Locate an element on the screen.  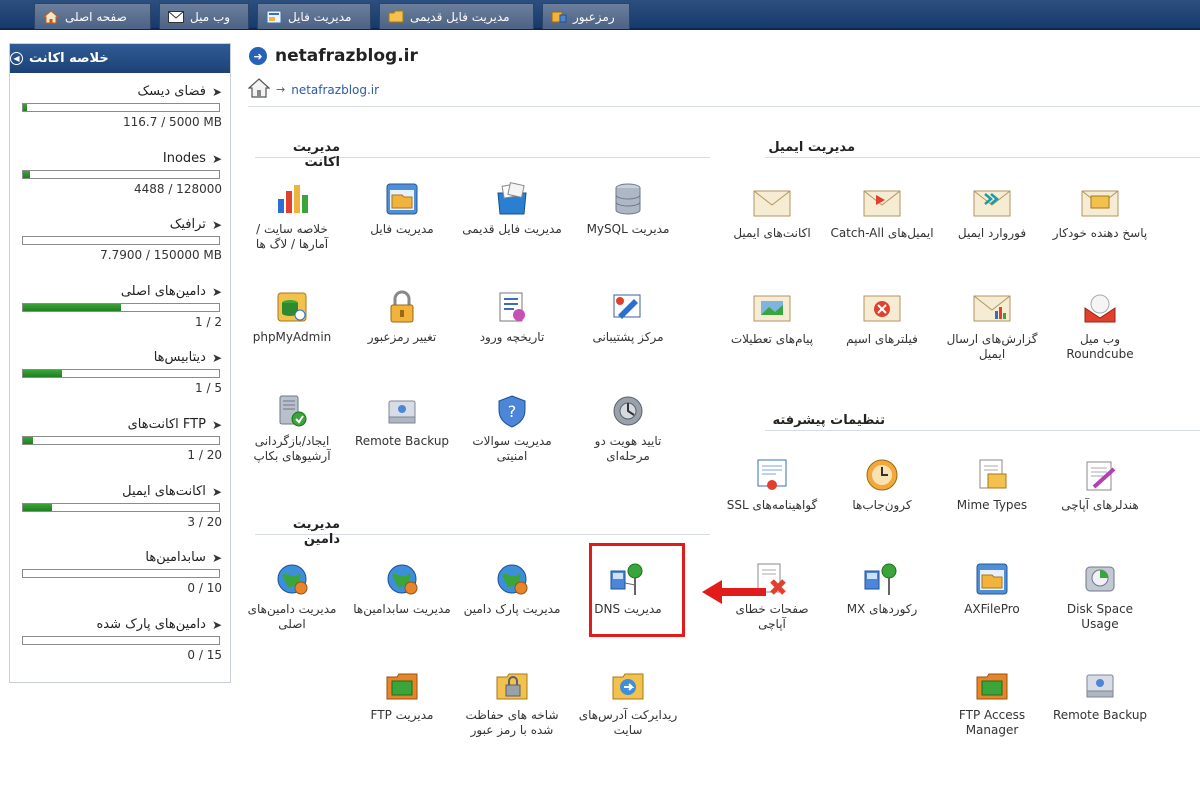
vacation-icon is located at coordinates (772, 309).